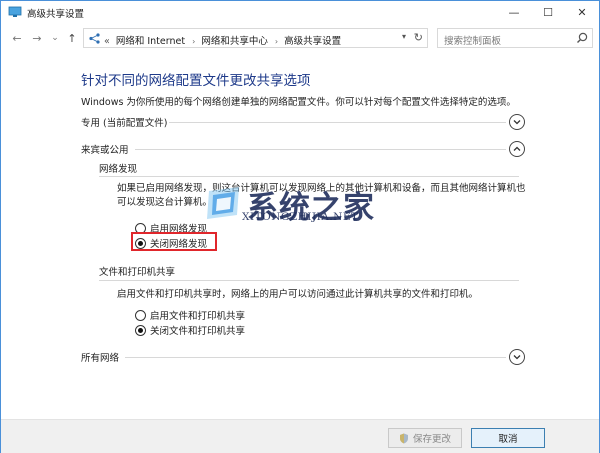 The width and height of the screenshot is (600, 453). What do you see at coordinates (582, 38) in the screenshot?
I see `search-icon` at bounding box center [582, 38].